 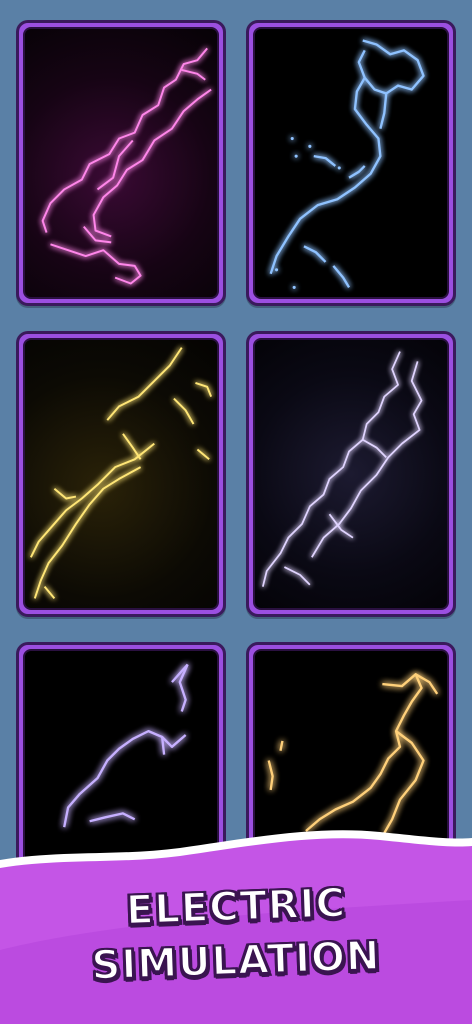 I want to click on lightning-card-pink, so click(x=121, y=163).